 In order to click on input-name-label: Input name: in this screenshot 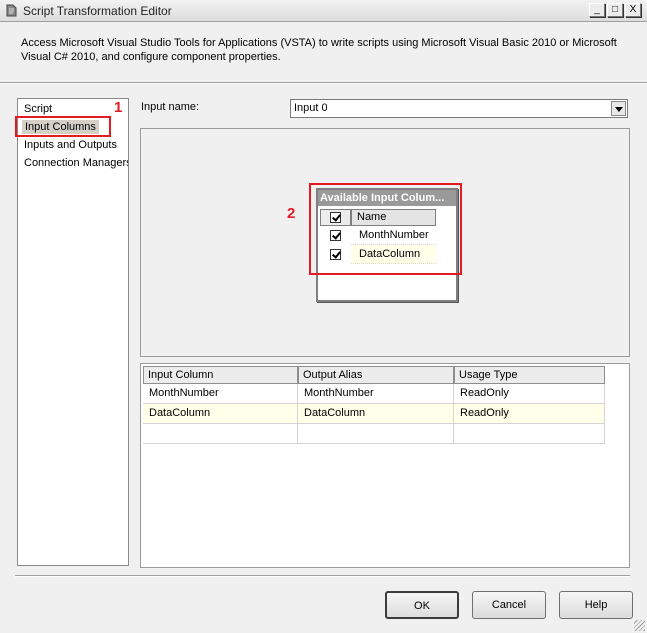, I will do `click(170, 107)`.